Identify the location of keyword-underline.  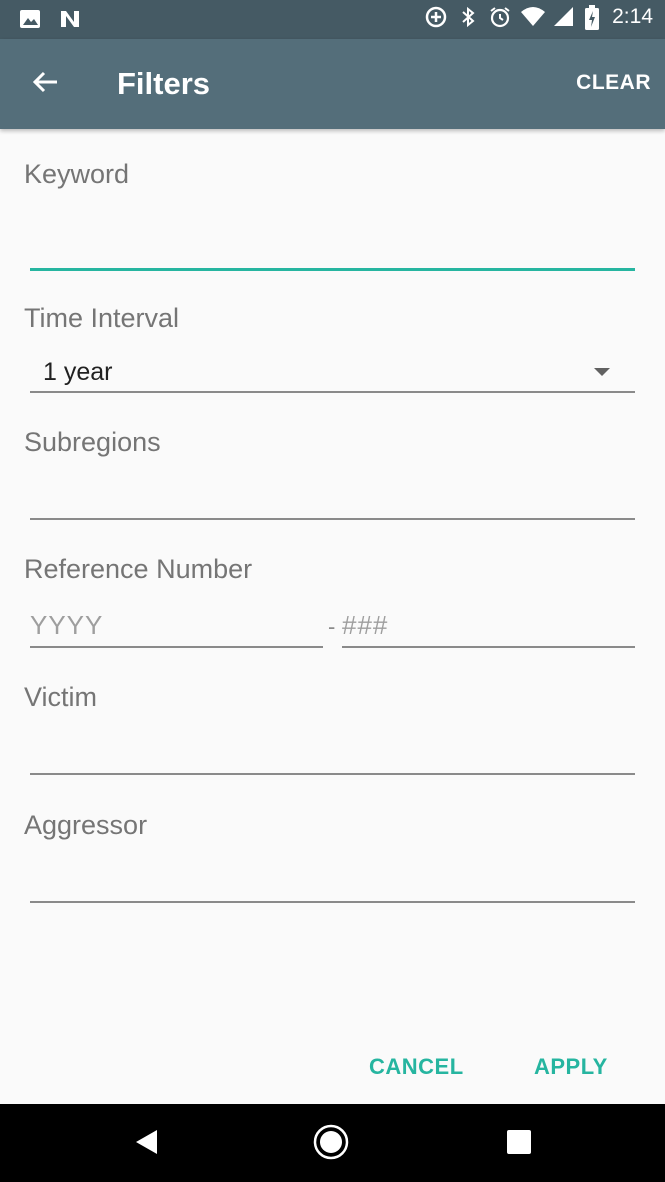
(332, 269).